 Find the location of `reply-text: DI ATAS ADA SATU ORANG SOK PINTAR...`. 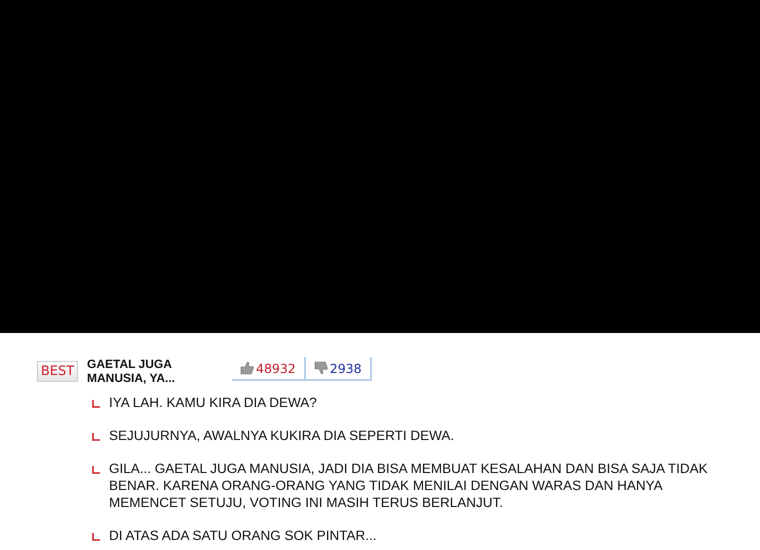

reply-text: DI ATAS ADA SATU ORANG SOK PINTAR... is located at coordinates (243, 535).